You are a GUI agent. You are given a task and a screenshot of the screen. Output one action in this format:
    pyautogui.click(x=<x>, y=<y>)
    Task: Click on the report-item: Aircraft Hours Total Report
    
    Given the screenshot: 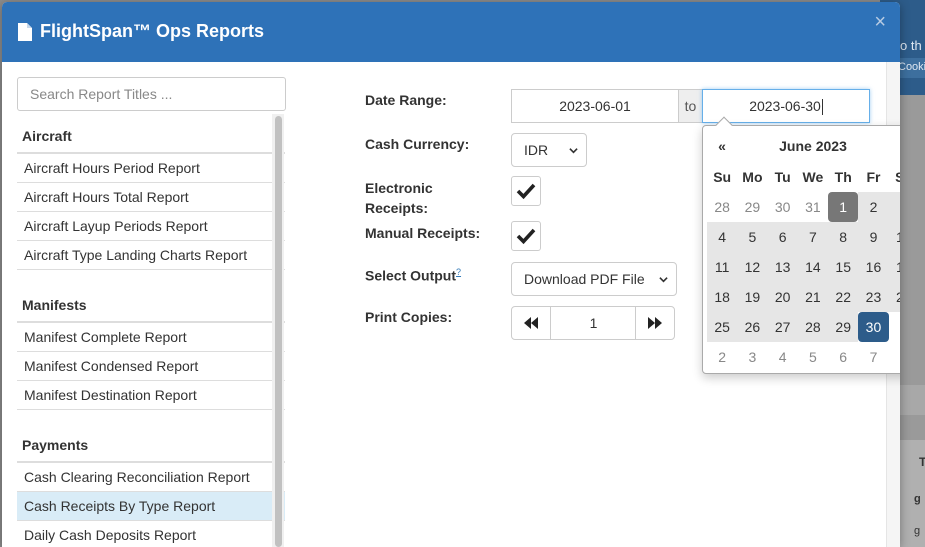 What is the action you would take?
    pyautogui.click(x=151, y=197)
    